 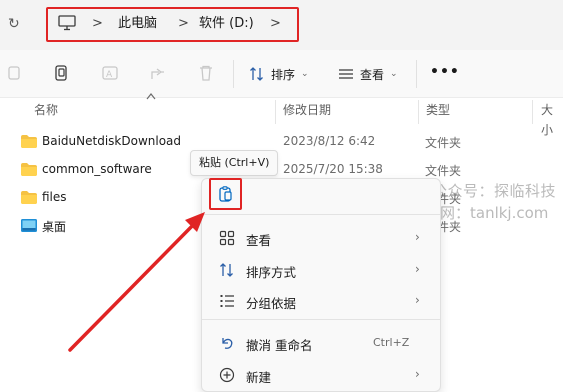 What do you see at coordinates (158, 73) in the screenshot?
I see `share-icon` at bounding box center [158, 73].